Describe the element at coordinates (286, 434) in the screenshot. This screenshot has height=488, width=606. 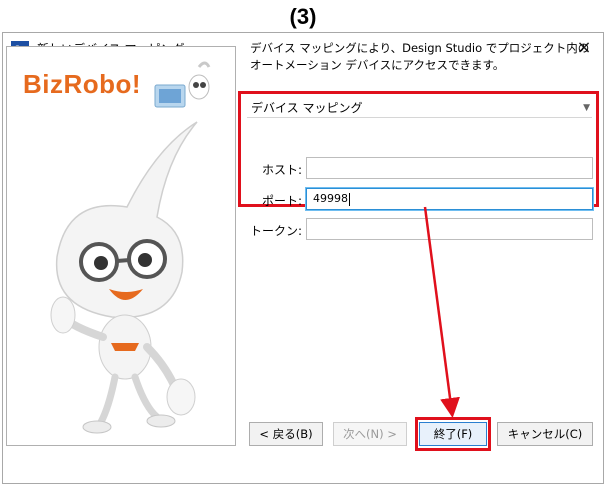
I see `back-button: < 戻る(B)` at that location.